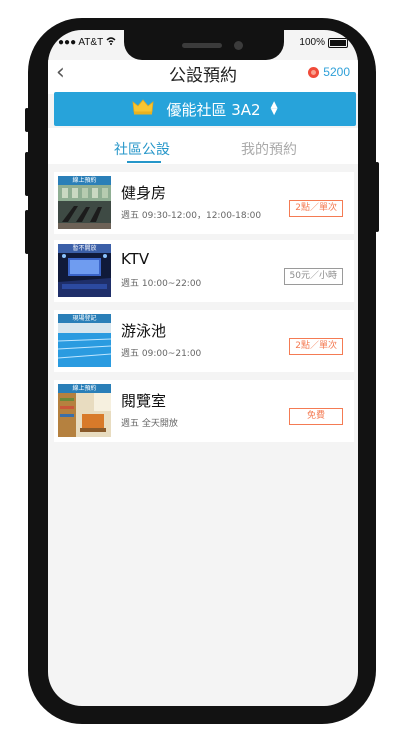 This screenshot has width=402, height=743. What do you see at coordinates (27, 232) in the screenshot?
I see `volume-down-button` at bounding box center [27, 232].